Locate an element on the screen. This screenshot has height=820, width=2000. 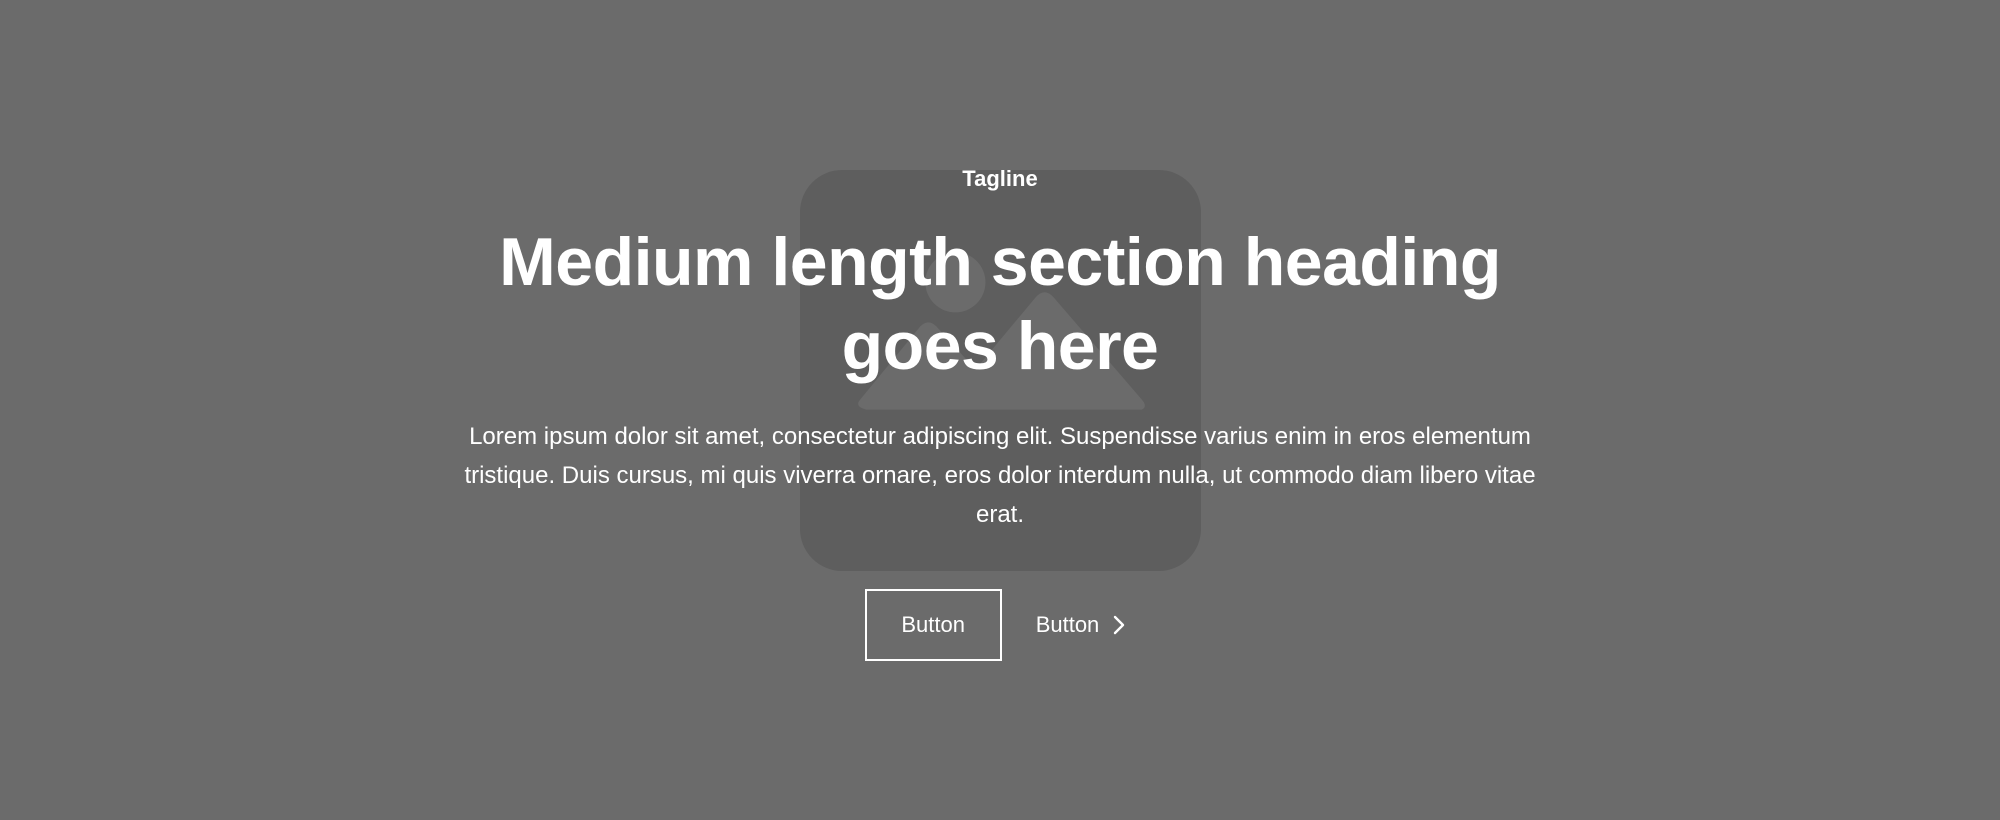
tagline: Tagline is located at coordinates (1000, 178).